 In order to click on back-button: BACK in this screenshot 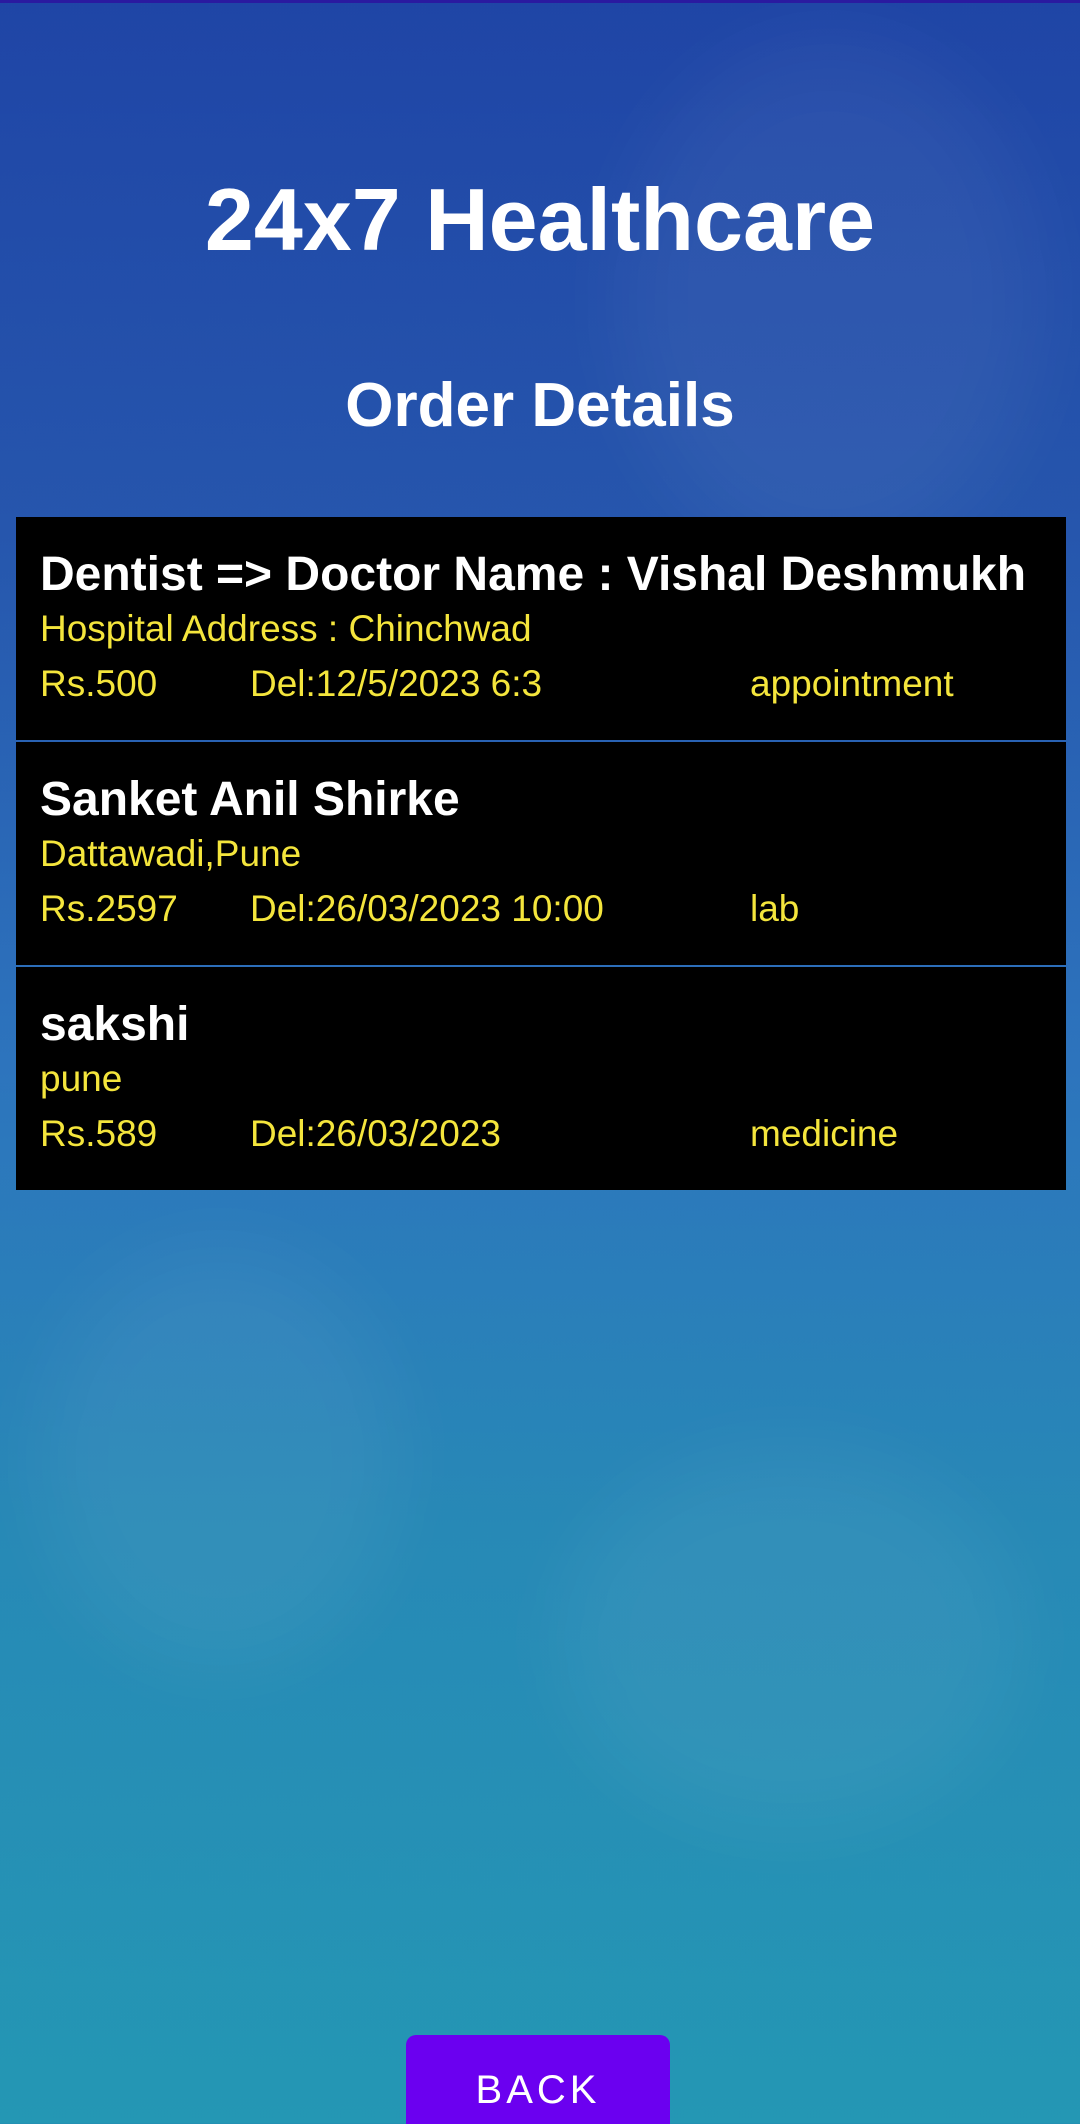, I will do `click(538, 2079)`.